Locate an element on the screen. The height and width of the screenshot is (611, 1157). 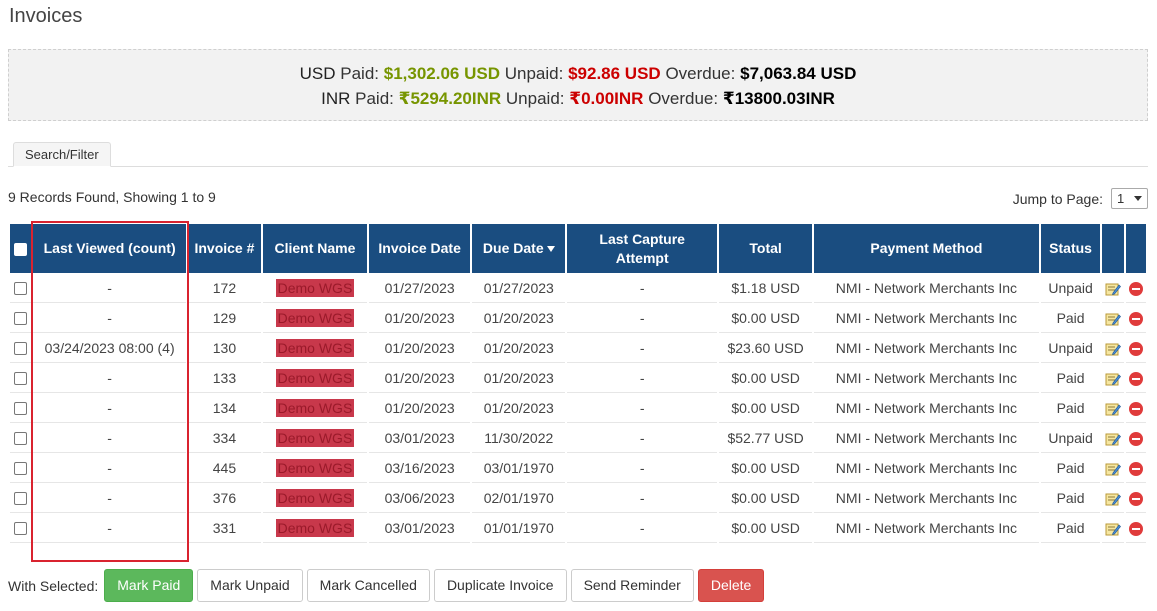
send-reminder-button: Send Reminder is located at coordinates (632, 585).